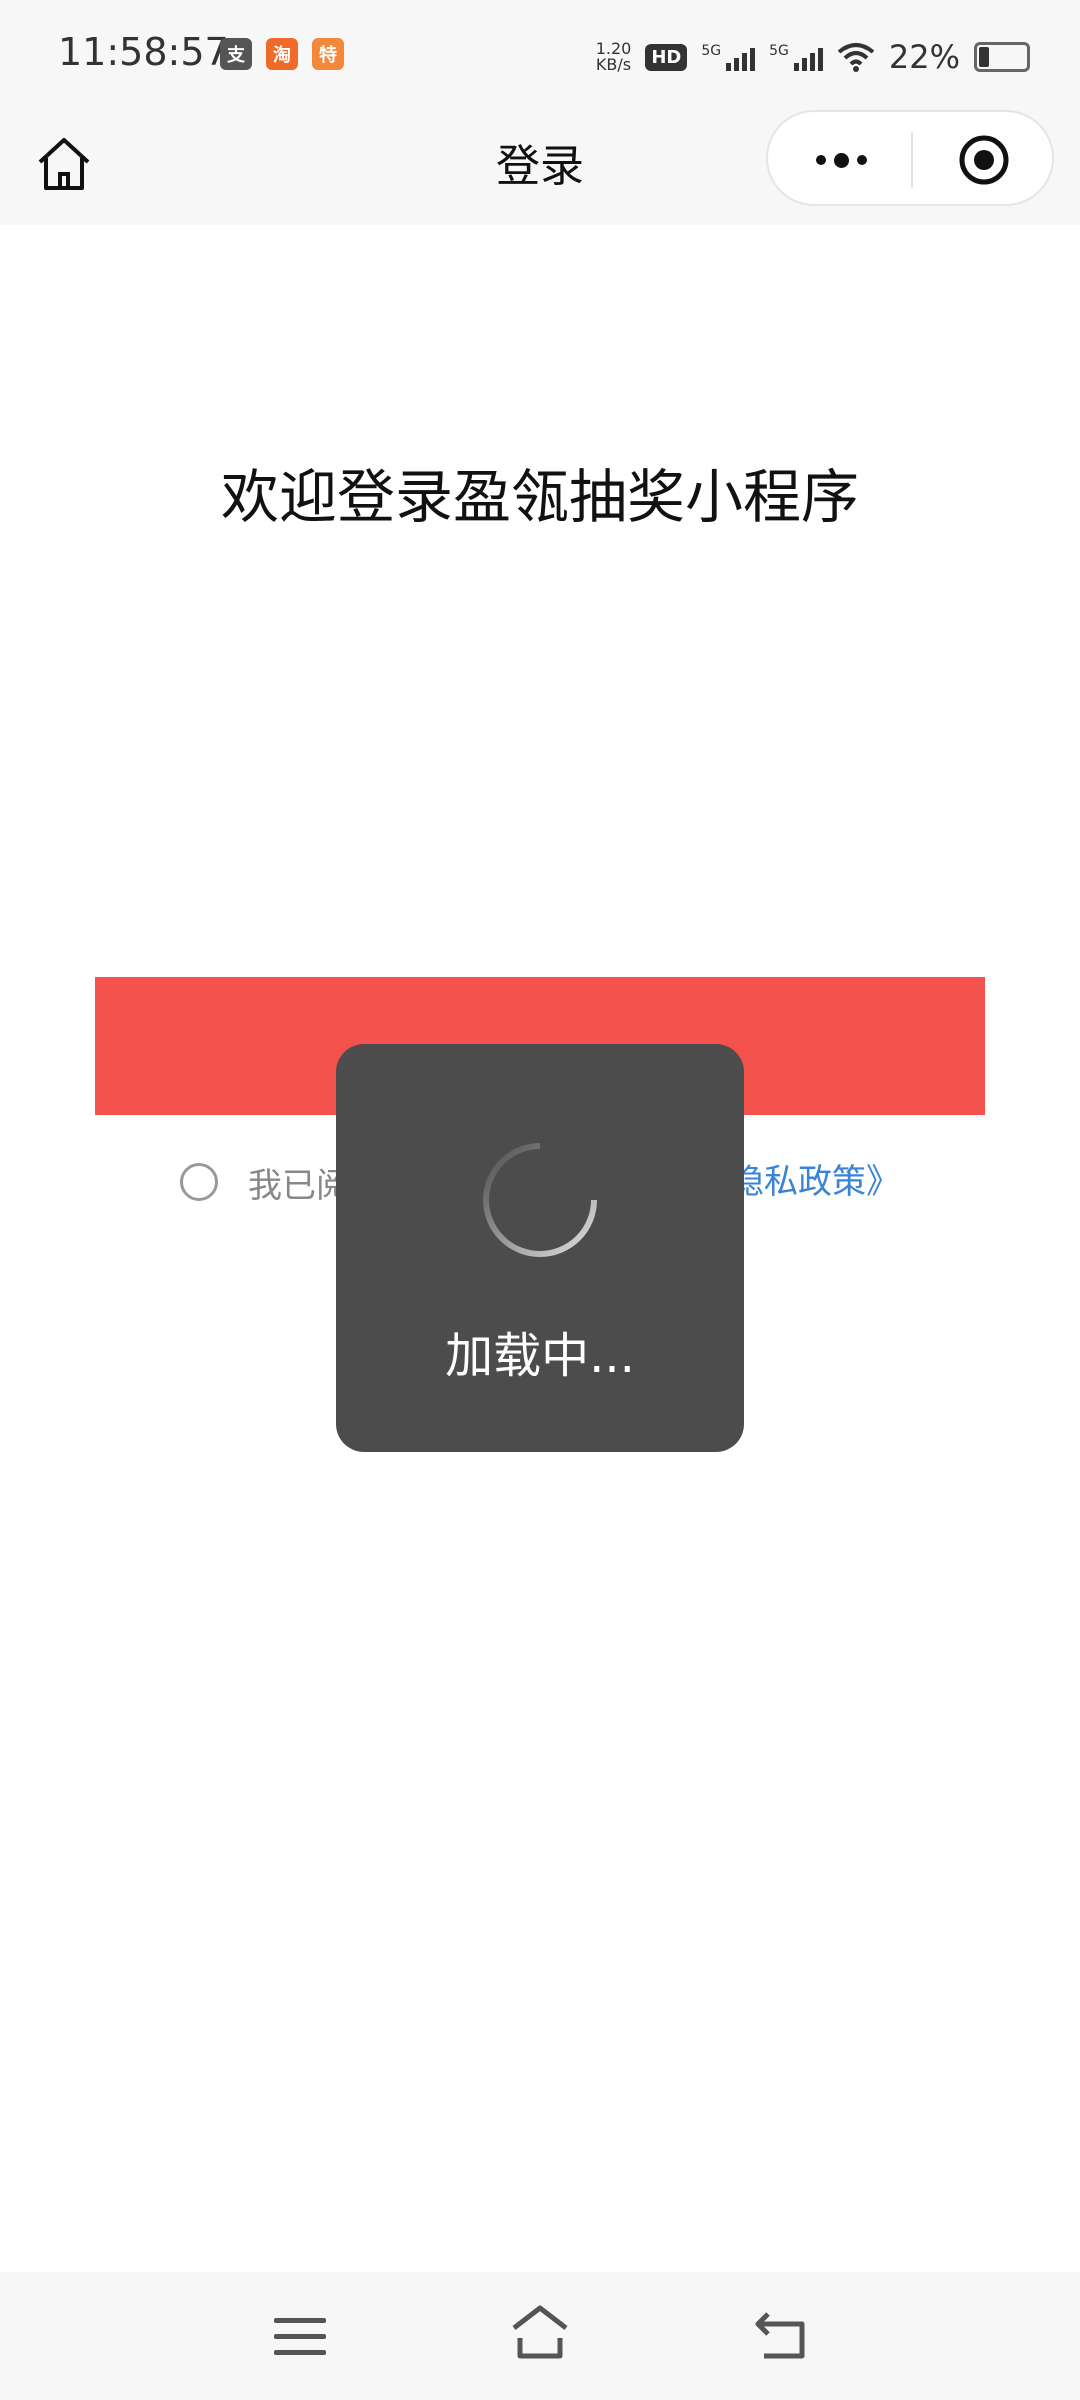  I want to click on welcome-heading: 欢迎登录盈瓴抽奖小程序, so click(539, 497).